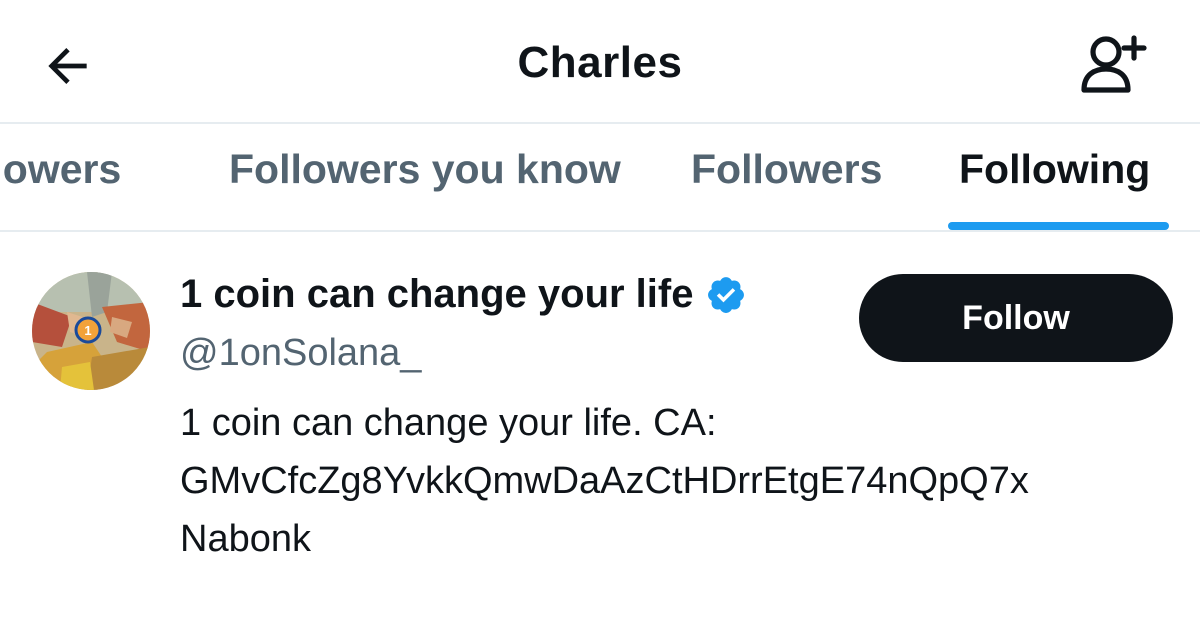  I want to click on user-handle: @1onSolana_, so click(300, 353).